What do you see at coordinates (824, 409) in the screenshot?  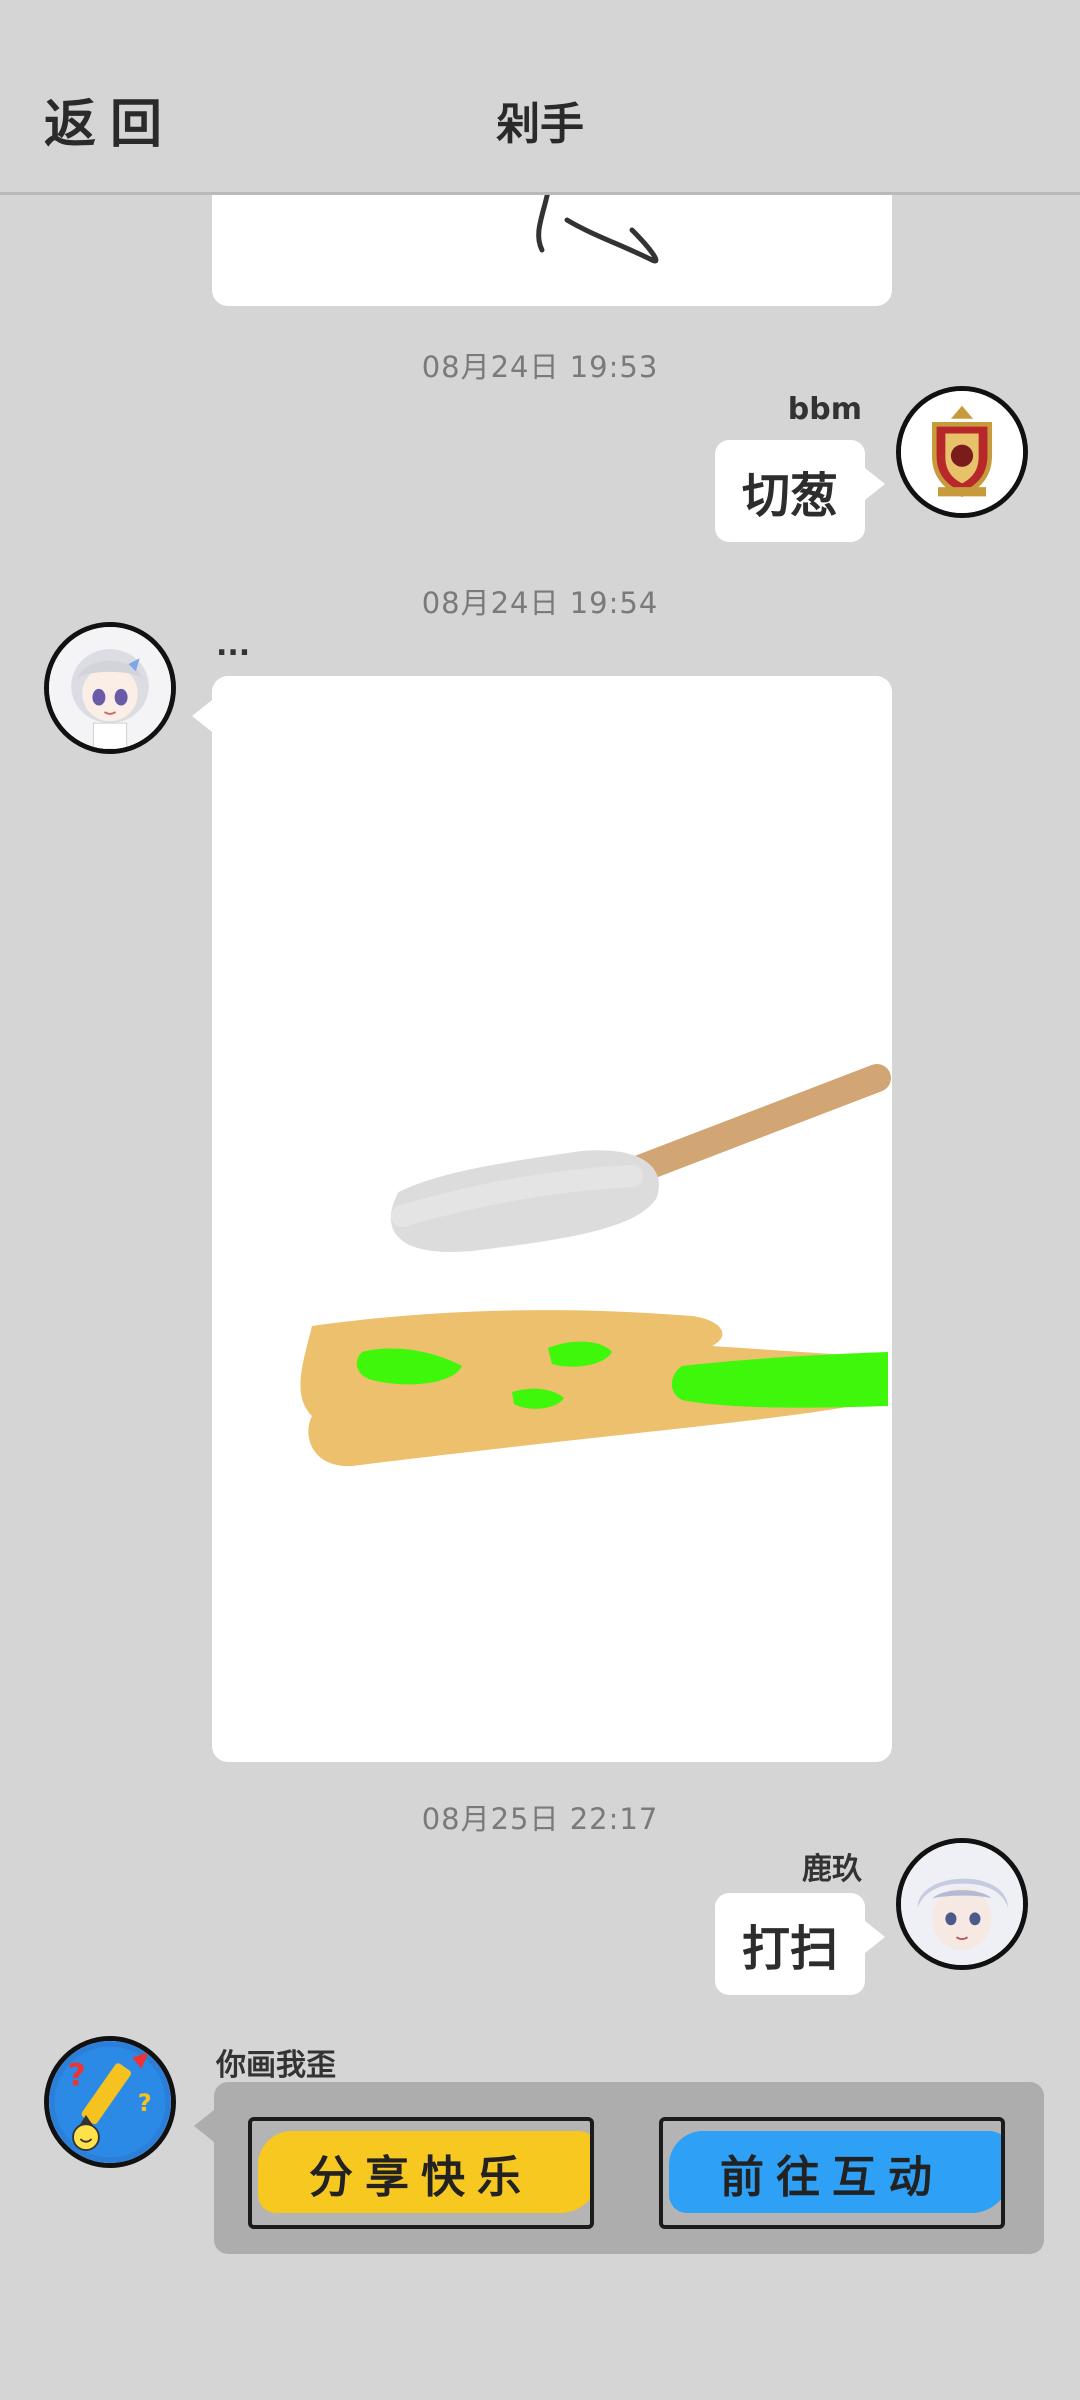 I see `sender-name: bbm` at bounding box center [824, 409].